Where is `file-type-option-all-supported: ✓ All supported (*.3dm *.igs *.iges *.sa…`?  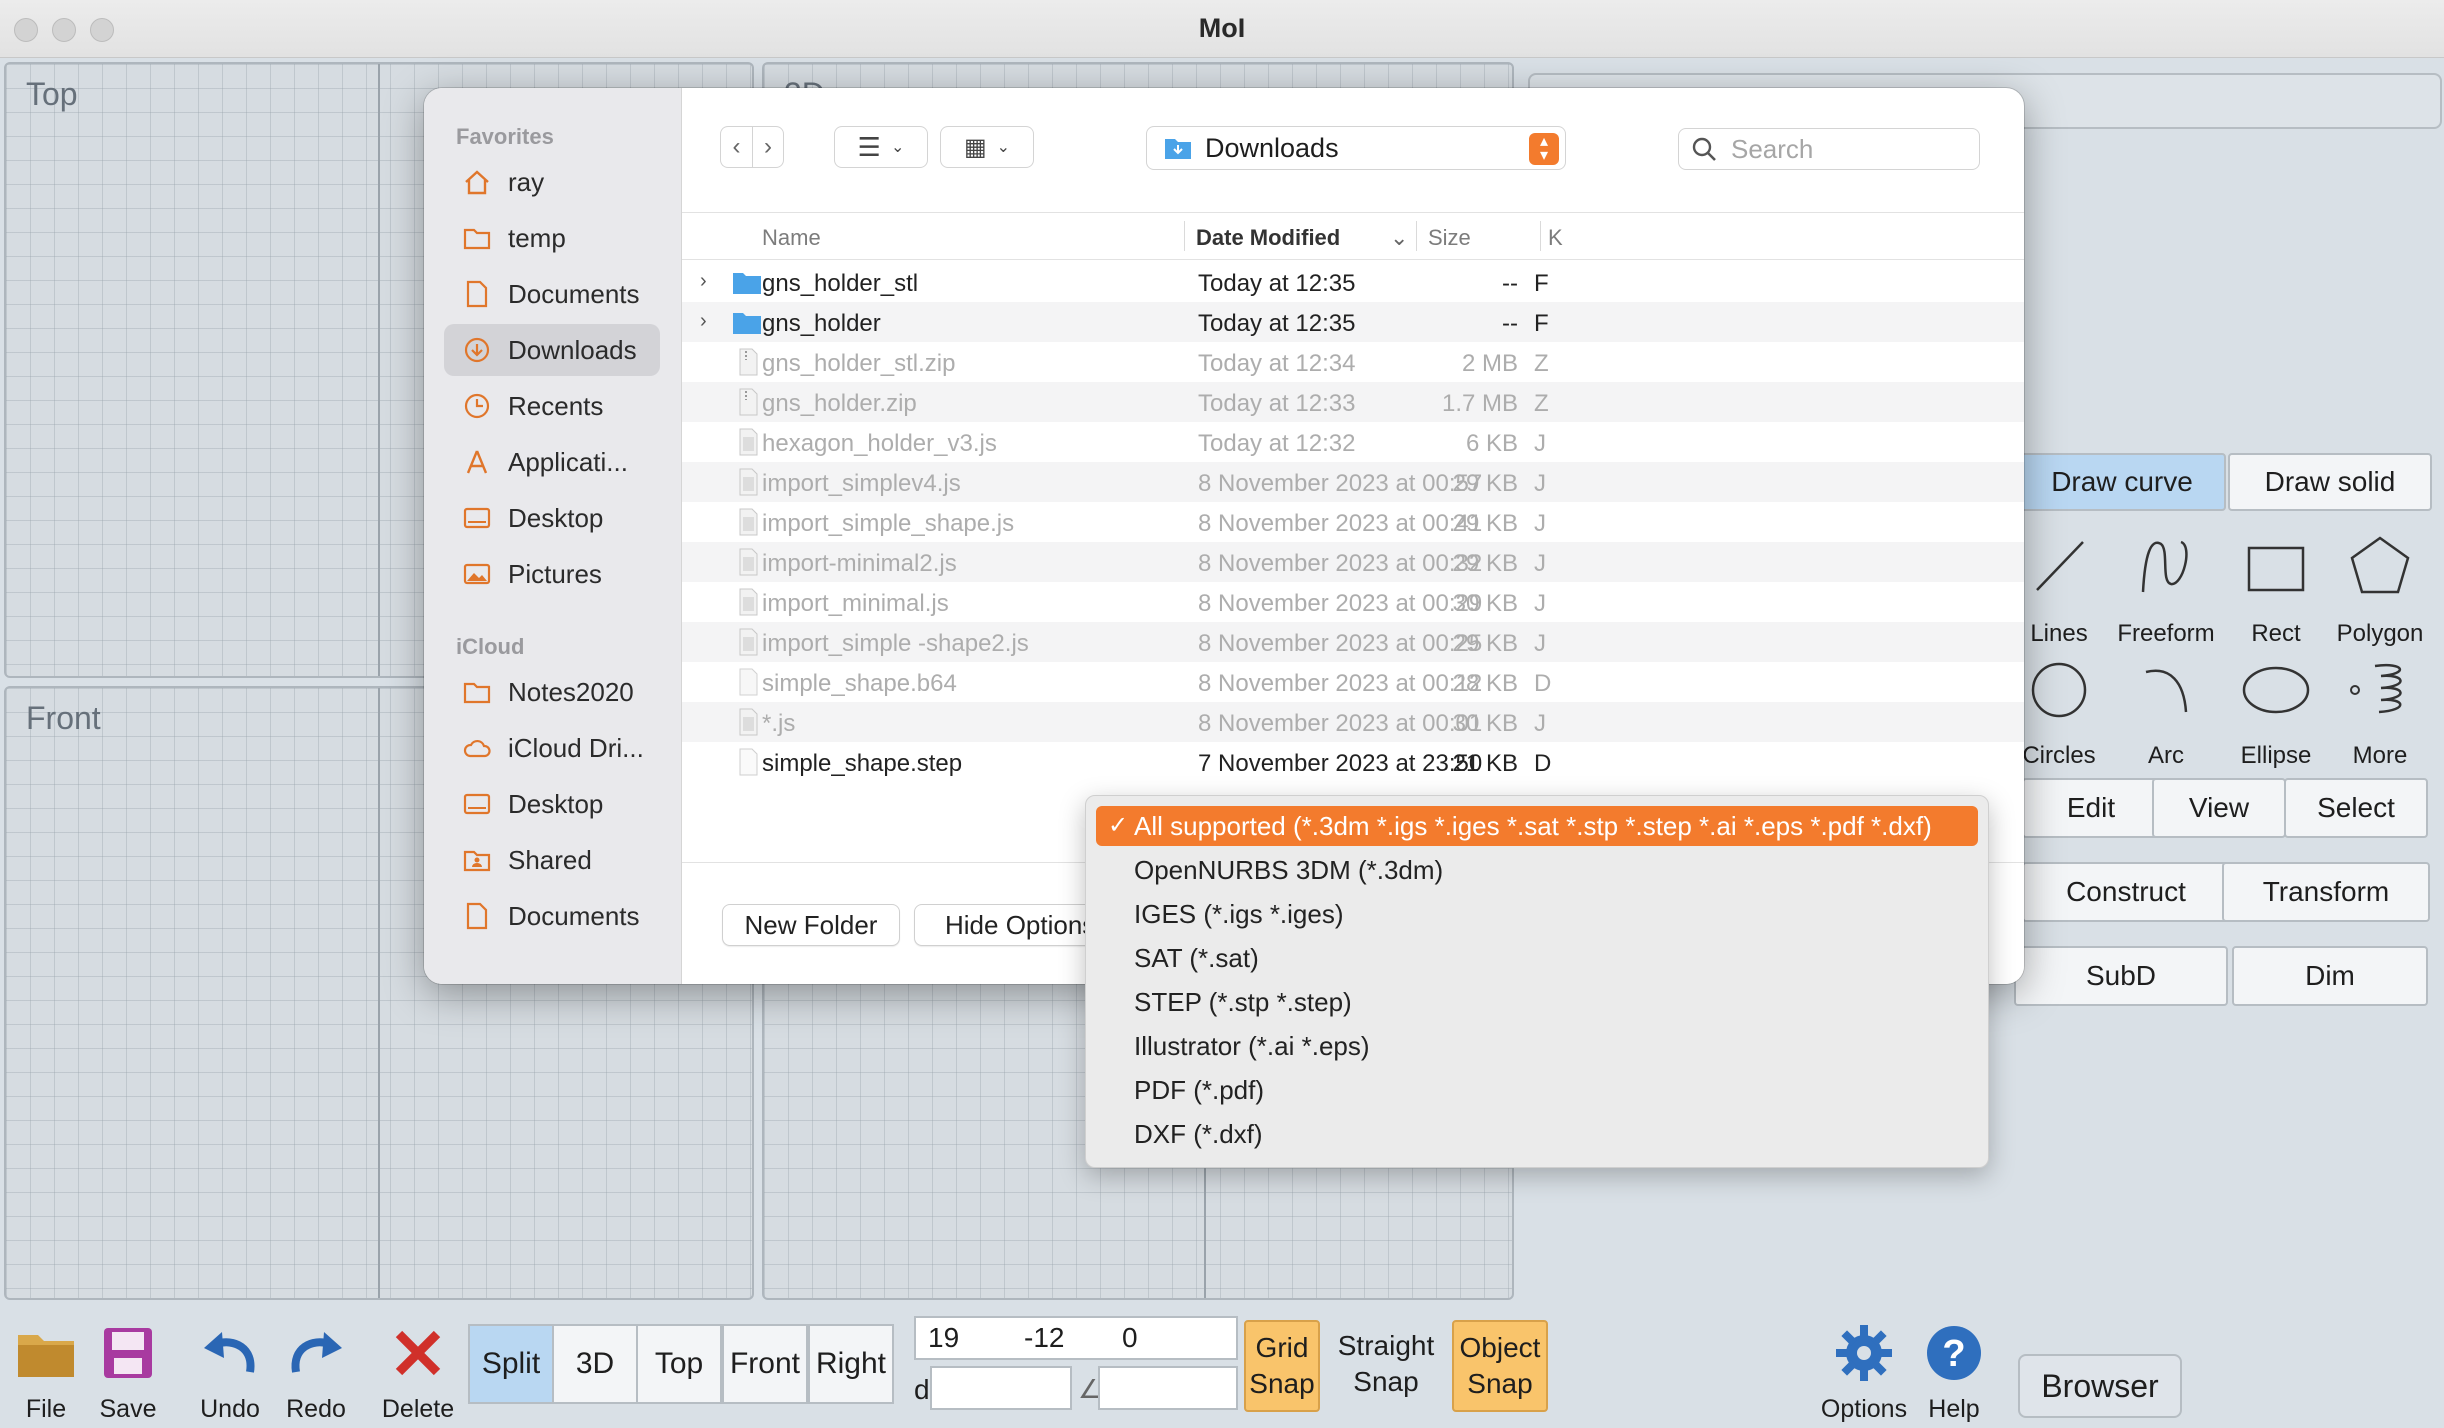 file-type-option-all-supported: ✓ All supported (*.3dm *.igs *.iges *.sa… is located at coordinates (1537, 826).